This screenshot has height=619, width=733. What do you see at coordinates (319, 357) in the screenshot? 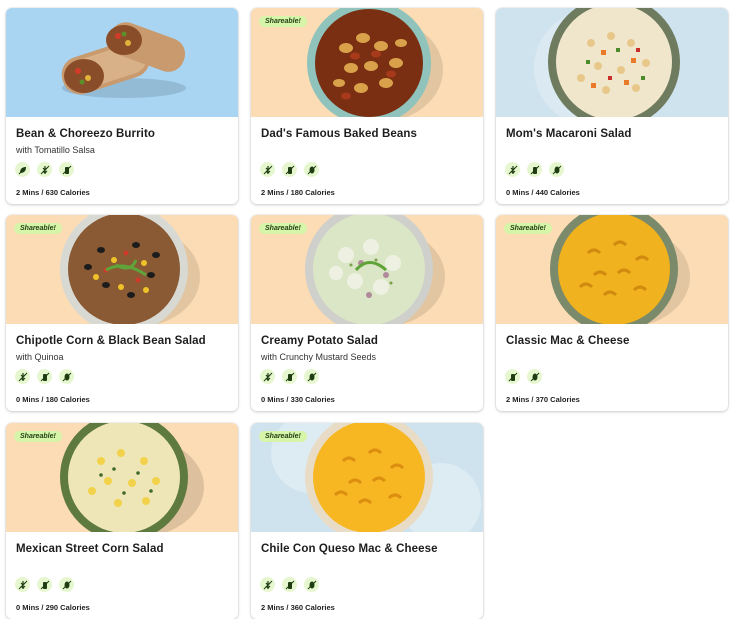
I see `recipe-subtitle: with Crunchy Mustard Seeds` at bounding box center [319, 357].